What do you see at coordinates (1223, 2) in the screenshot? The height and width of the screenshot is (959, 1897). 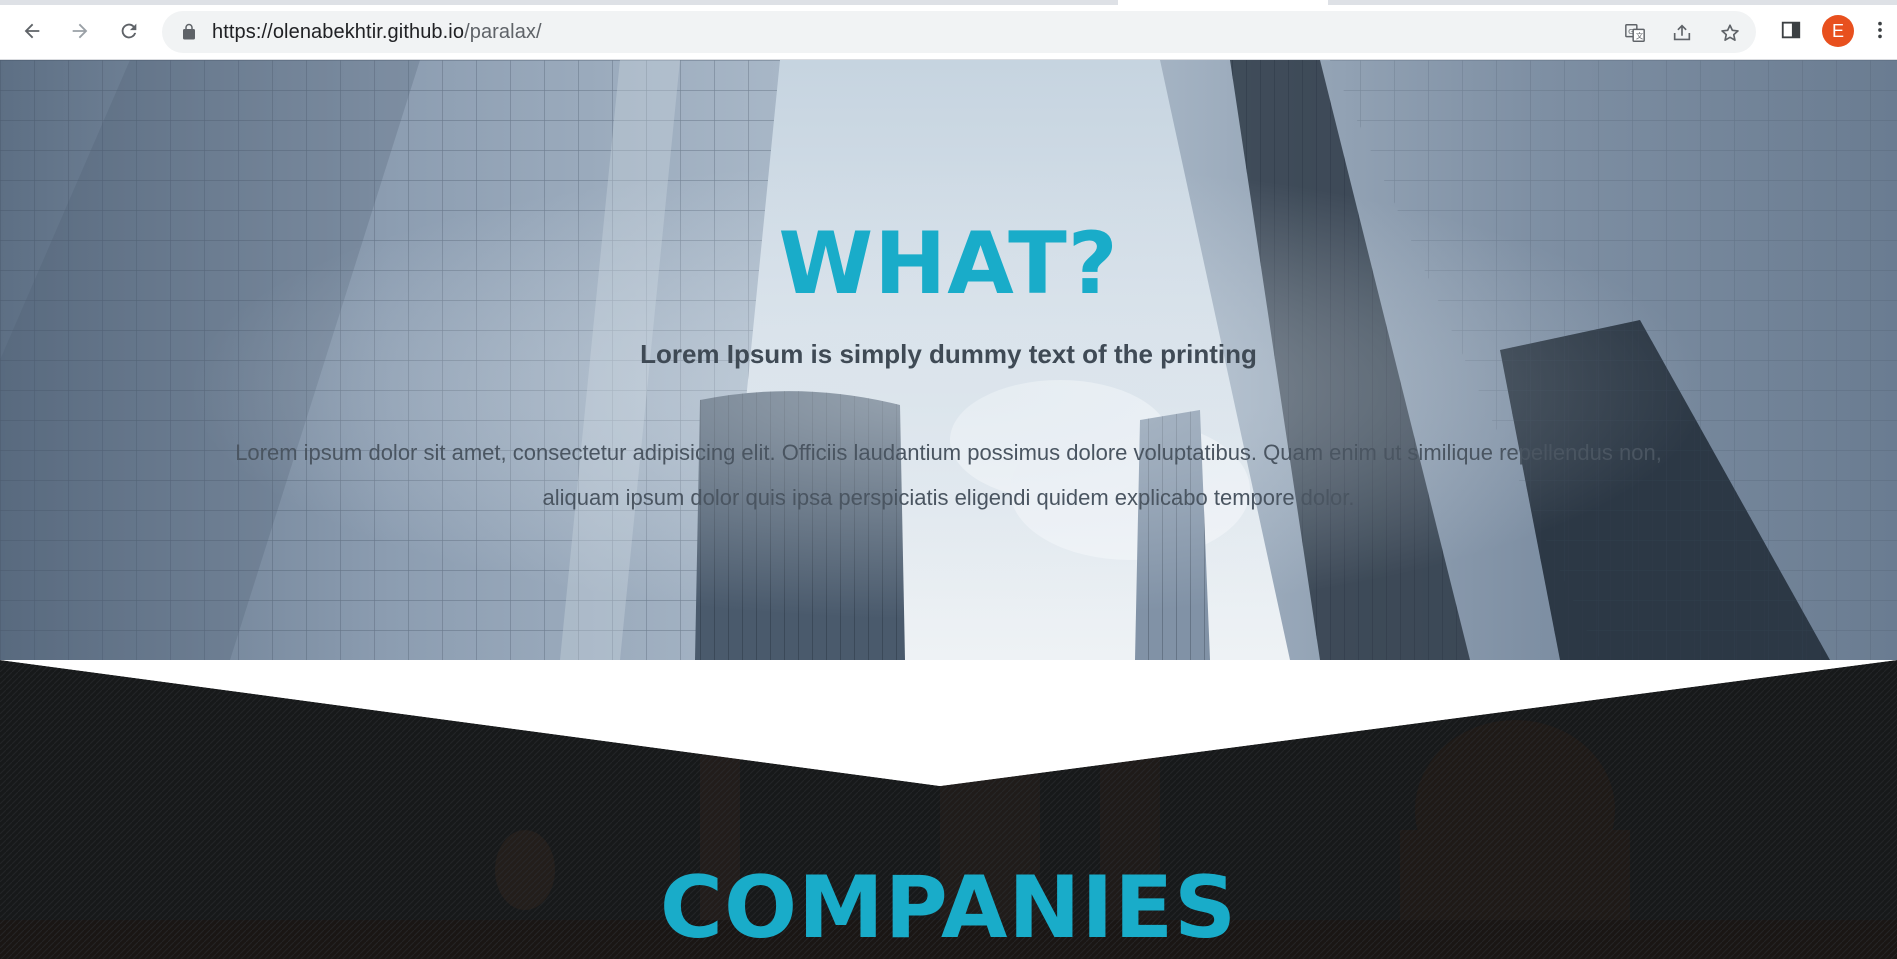 I see `active-tab` at bounding box center [1223, 2].